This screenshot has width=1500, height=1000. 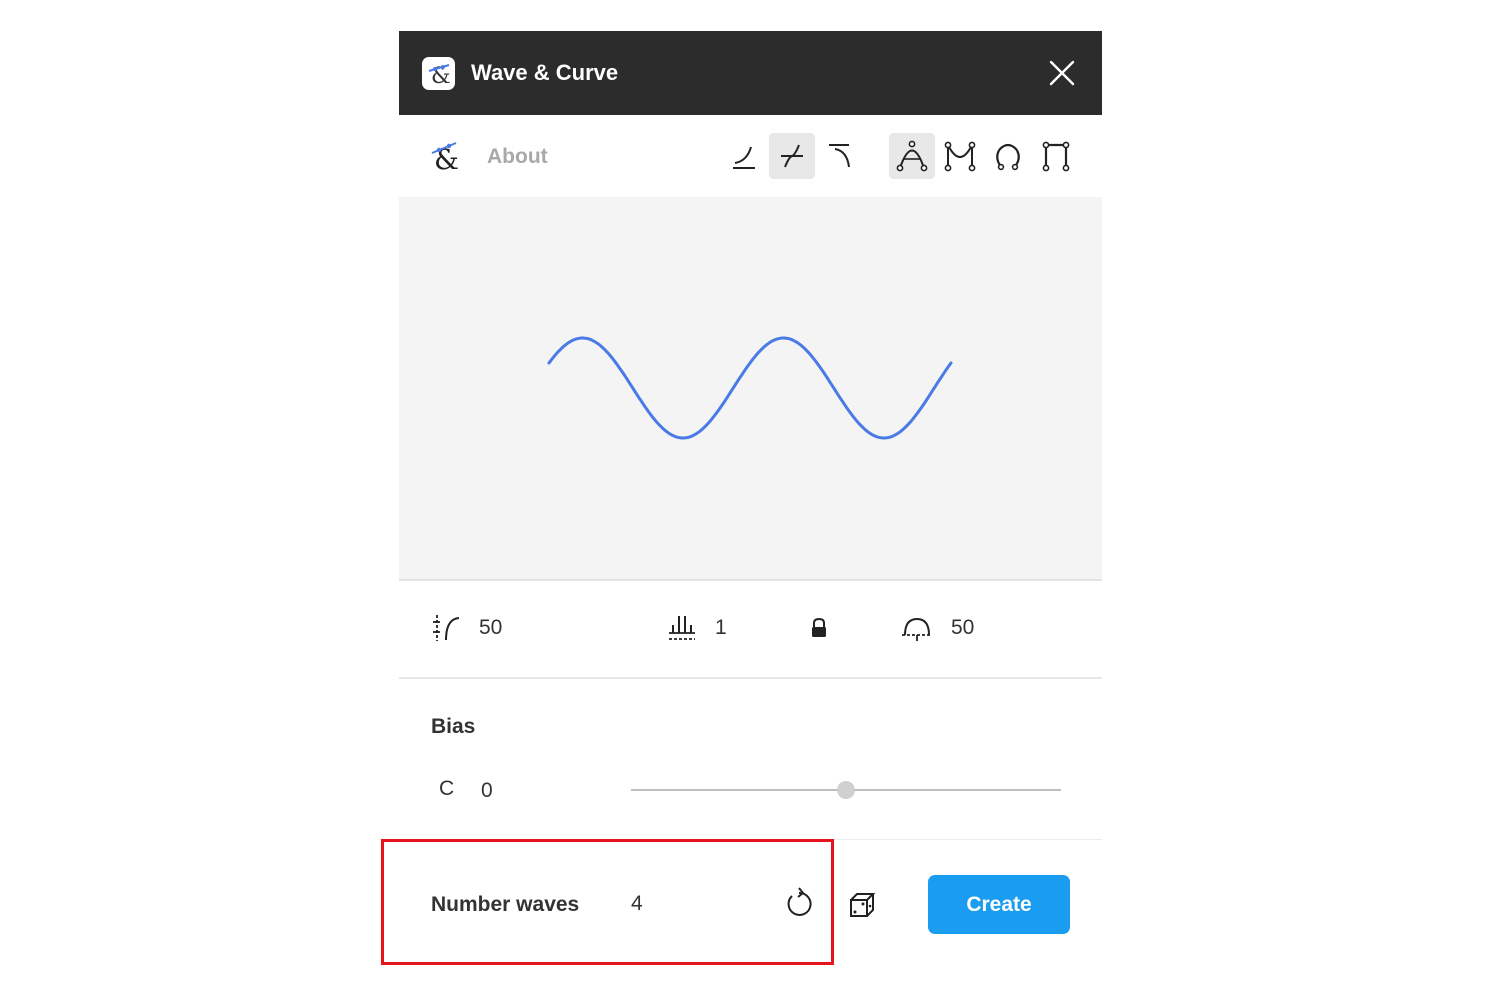 I want to click on footer: Number waves Create, so click(x=750, y=906).